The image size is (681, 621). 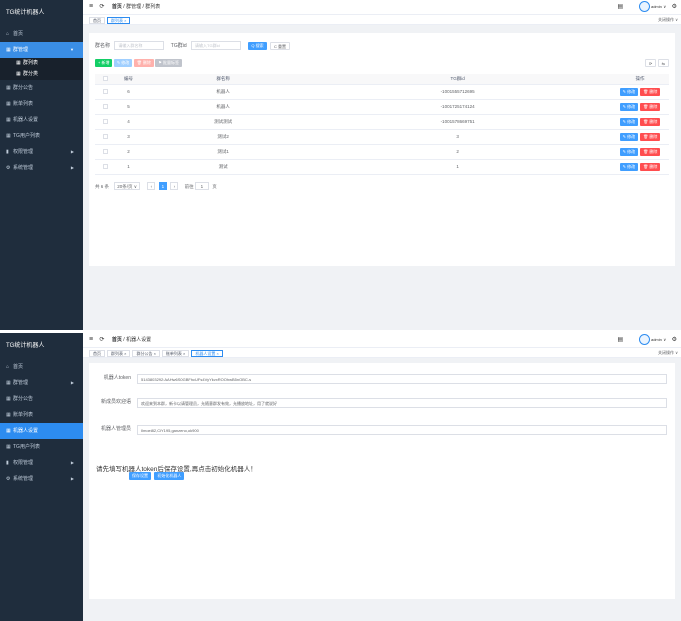 I want to click on table-row: 1 测试 1 ✎ 修改 🗑 删除, so click(x=382, y=167).